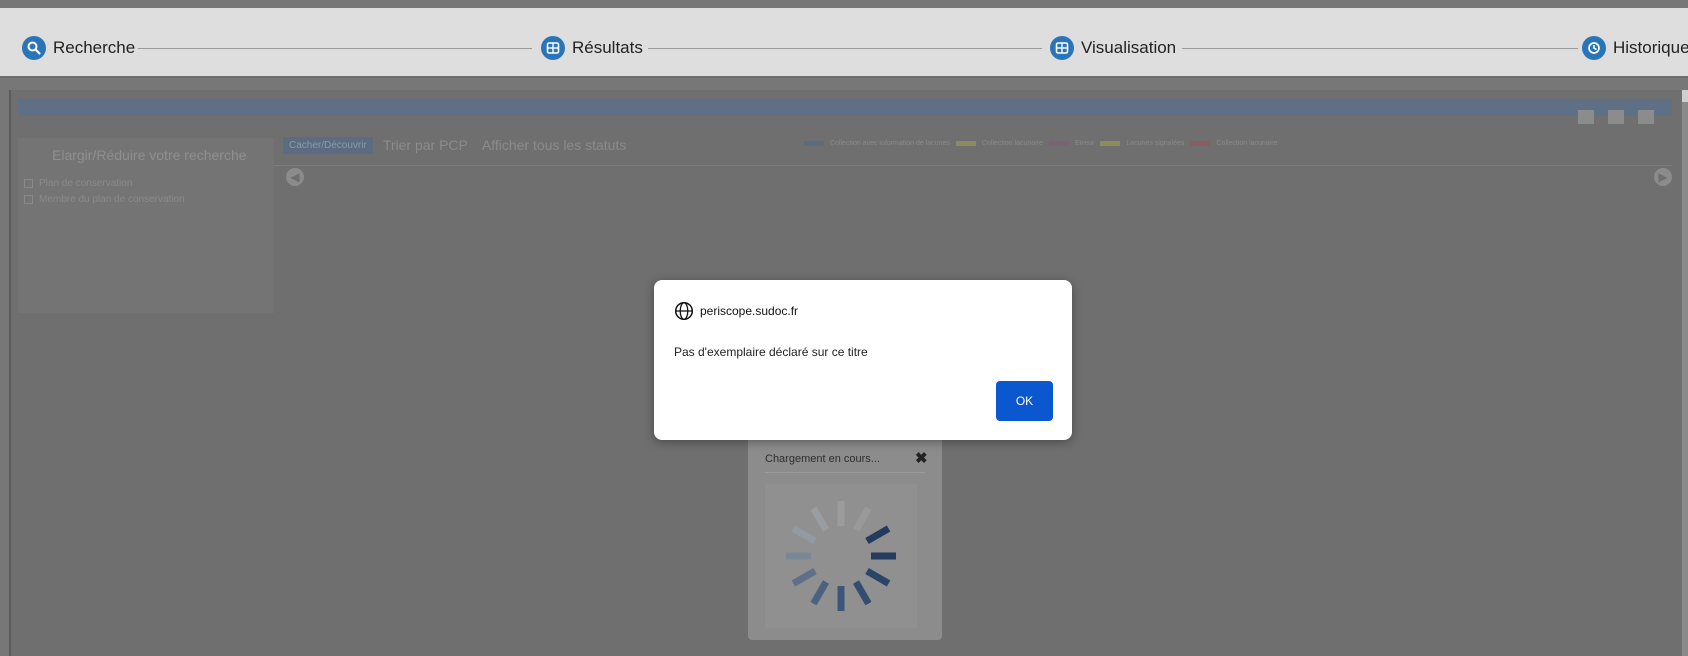 The height and width of the screenshot is (656, 1688). I want to click on globe-icon, so click(684, 311).